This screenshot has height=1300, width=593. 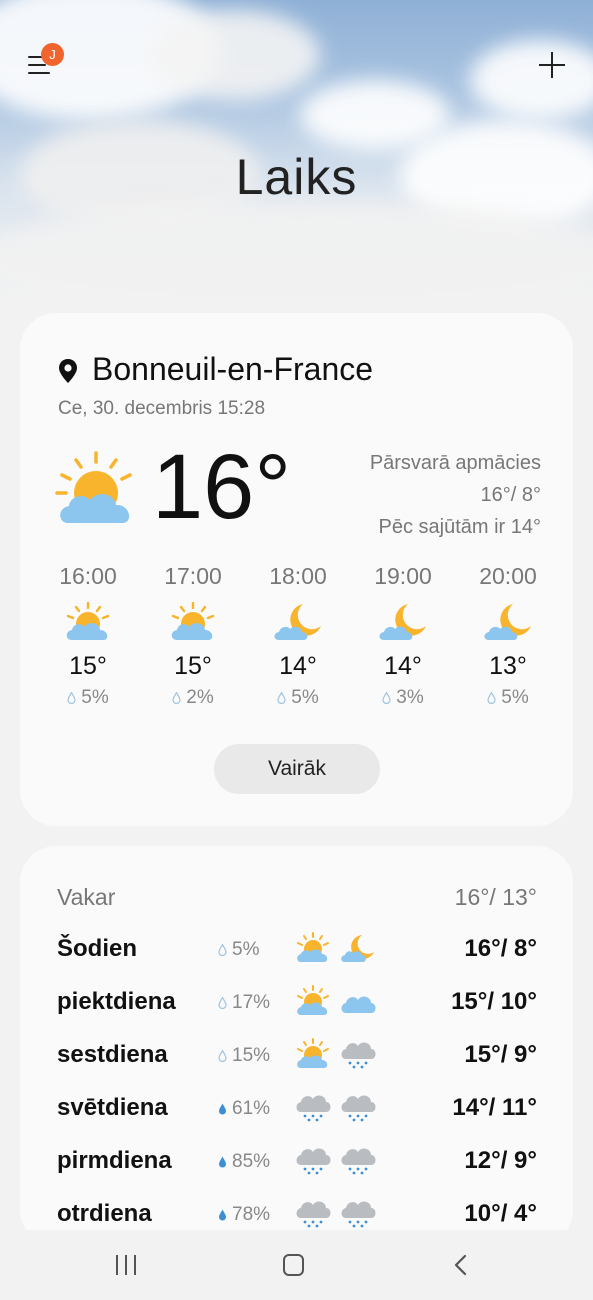 I want to click on day-name: piektdiena, so click(x=116, y=1001).